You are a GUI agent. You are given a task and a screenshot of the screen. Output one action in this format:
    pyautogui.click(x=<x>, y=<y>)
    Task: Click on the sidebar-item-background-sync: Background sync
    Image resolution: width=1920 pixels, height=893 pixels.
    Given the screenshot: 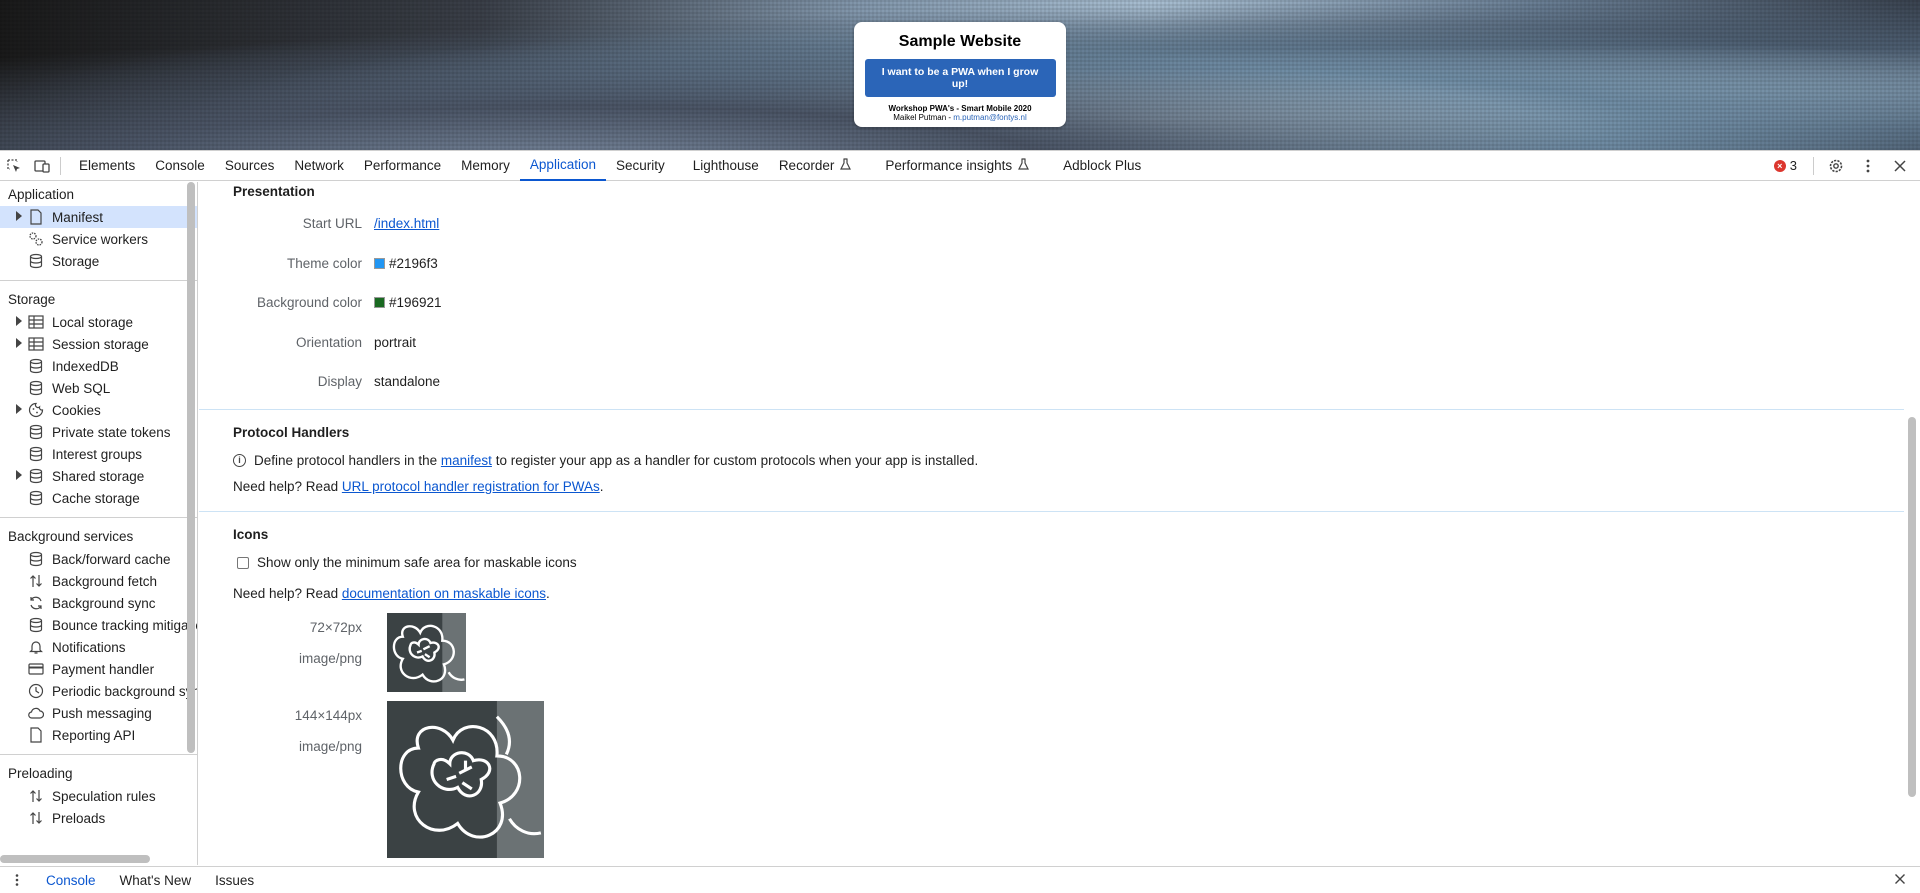 What is the action you would take?
    pyautogui.click(x=98, y=603)
    